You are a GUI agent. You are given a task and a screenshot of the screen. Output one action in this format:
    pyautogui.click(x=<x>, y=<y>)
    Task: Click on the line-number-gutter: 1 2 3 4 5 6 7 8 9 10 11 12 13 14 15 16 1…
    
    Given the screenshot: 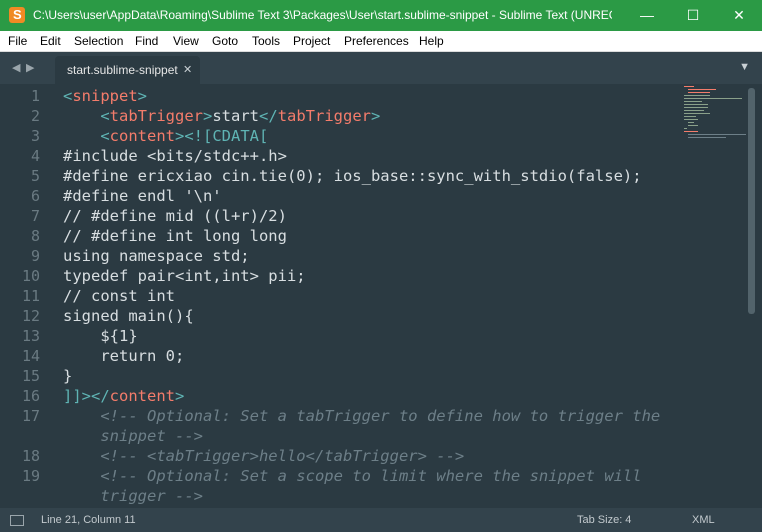 What is the action you would take?
    pyautogui.click(x=24, y=296)
    